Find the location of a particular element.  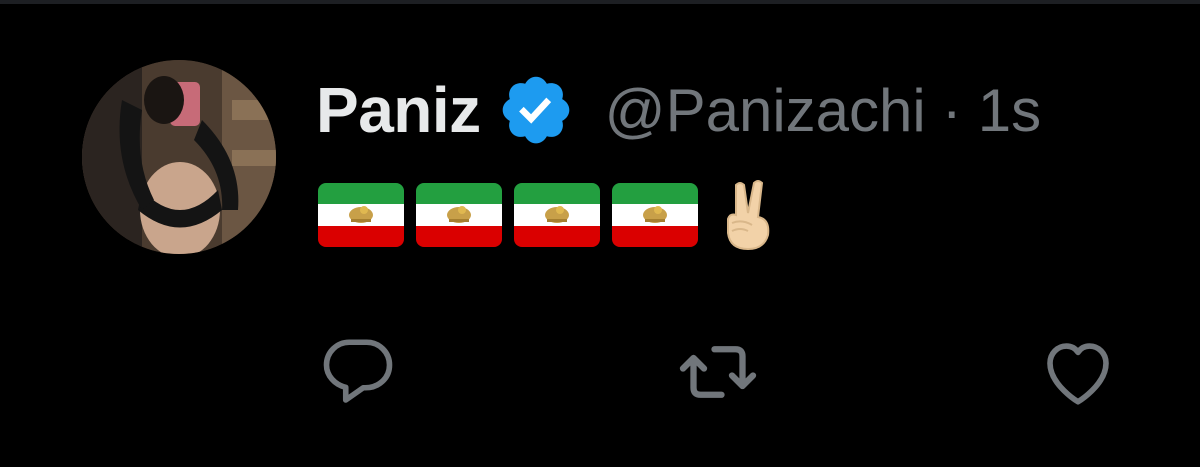

tweet-header: Paniz @Panizachi · 1s is located at coordinates (678, 110).